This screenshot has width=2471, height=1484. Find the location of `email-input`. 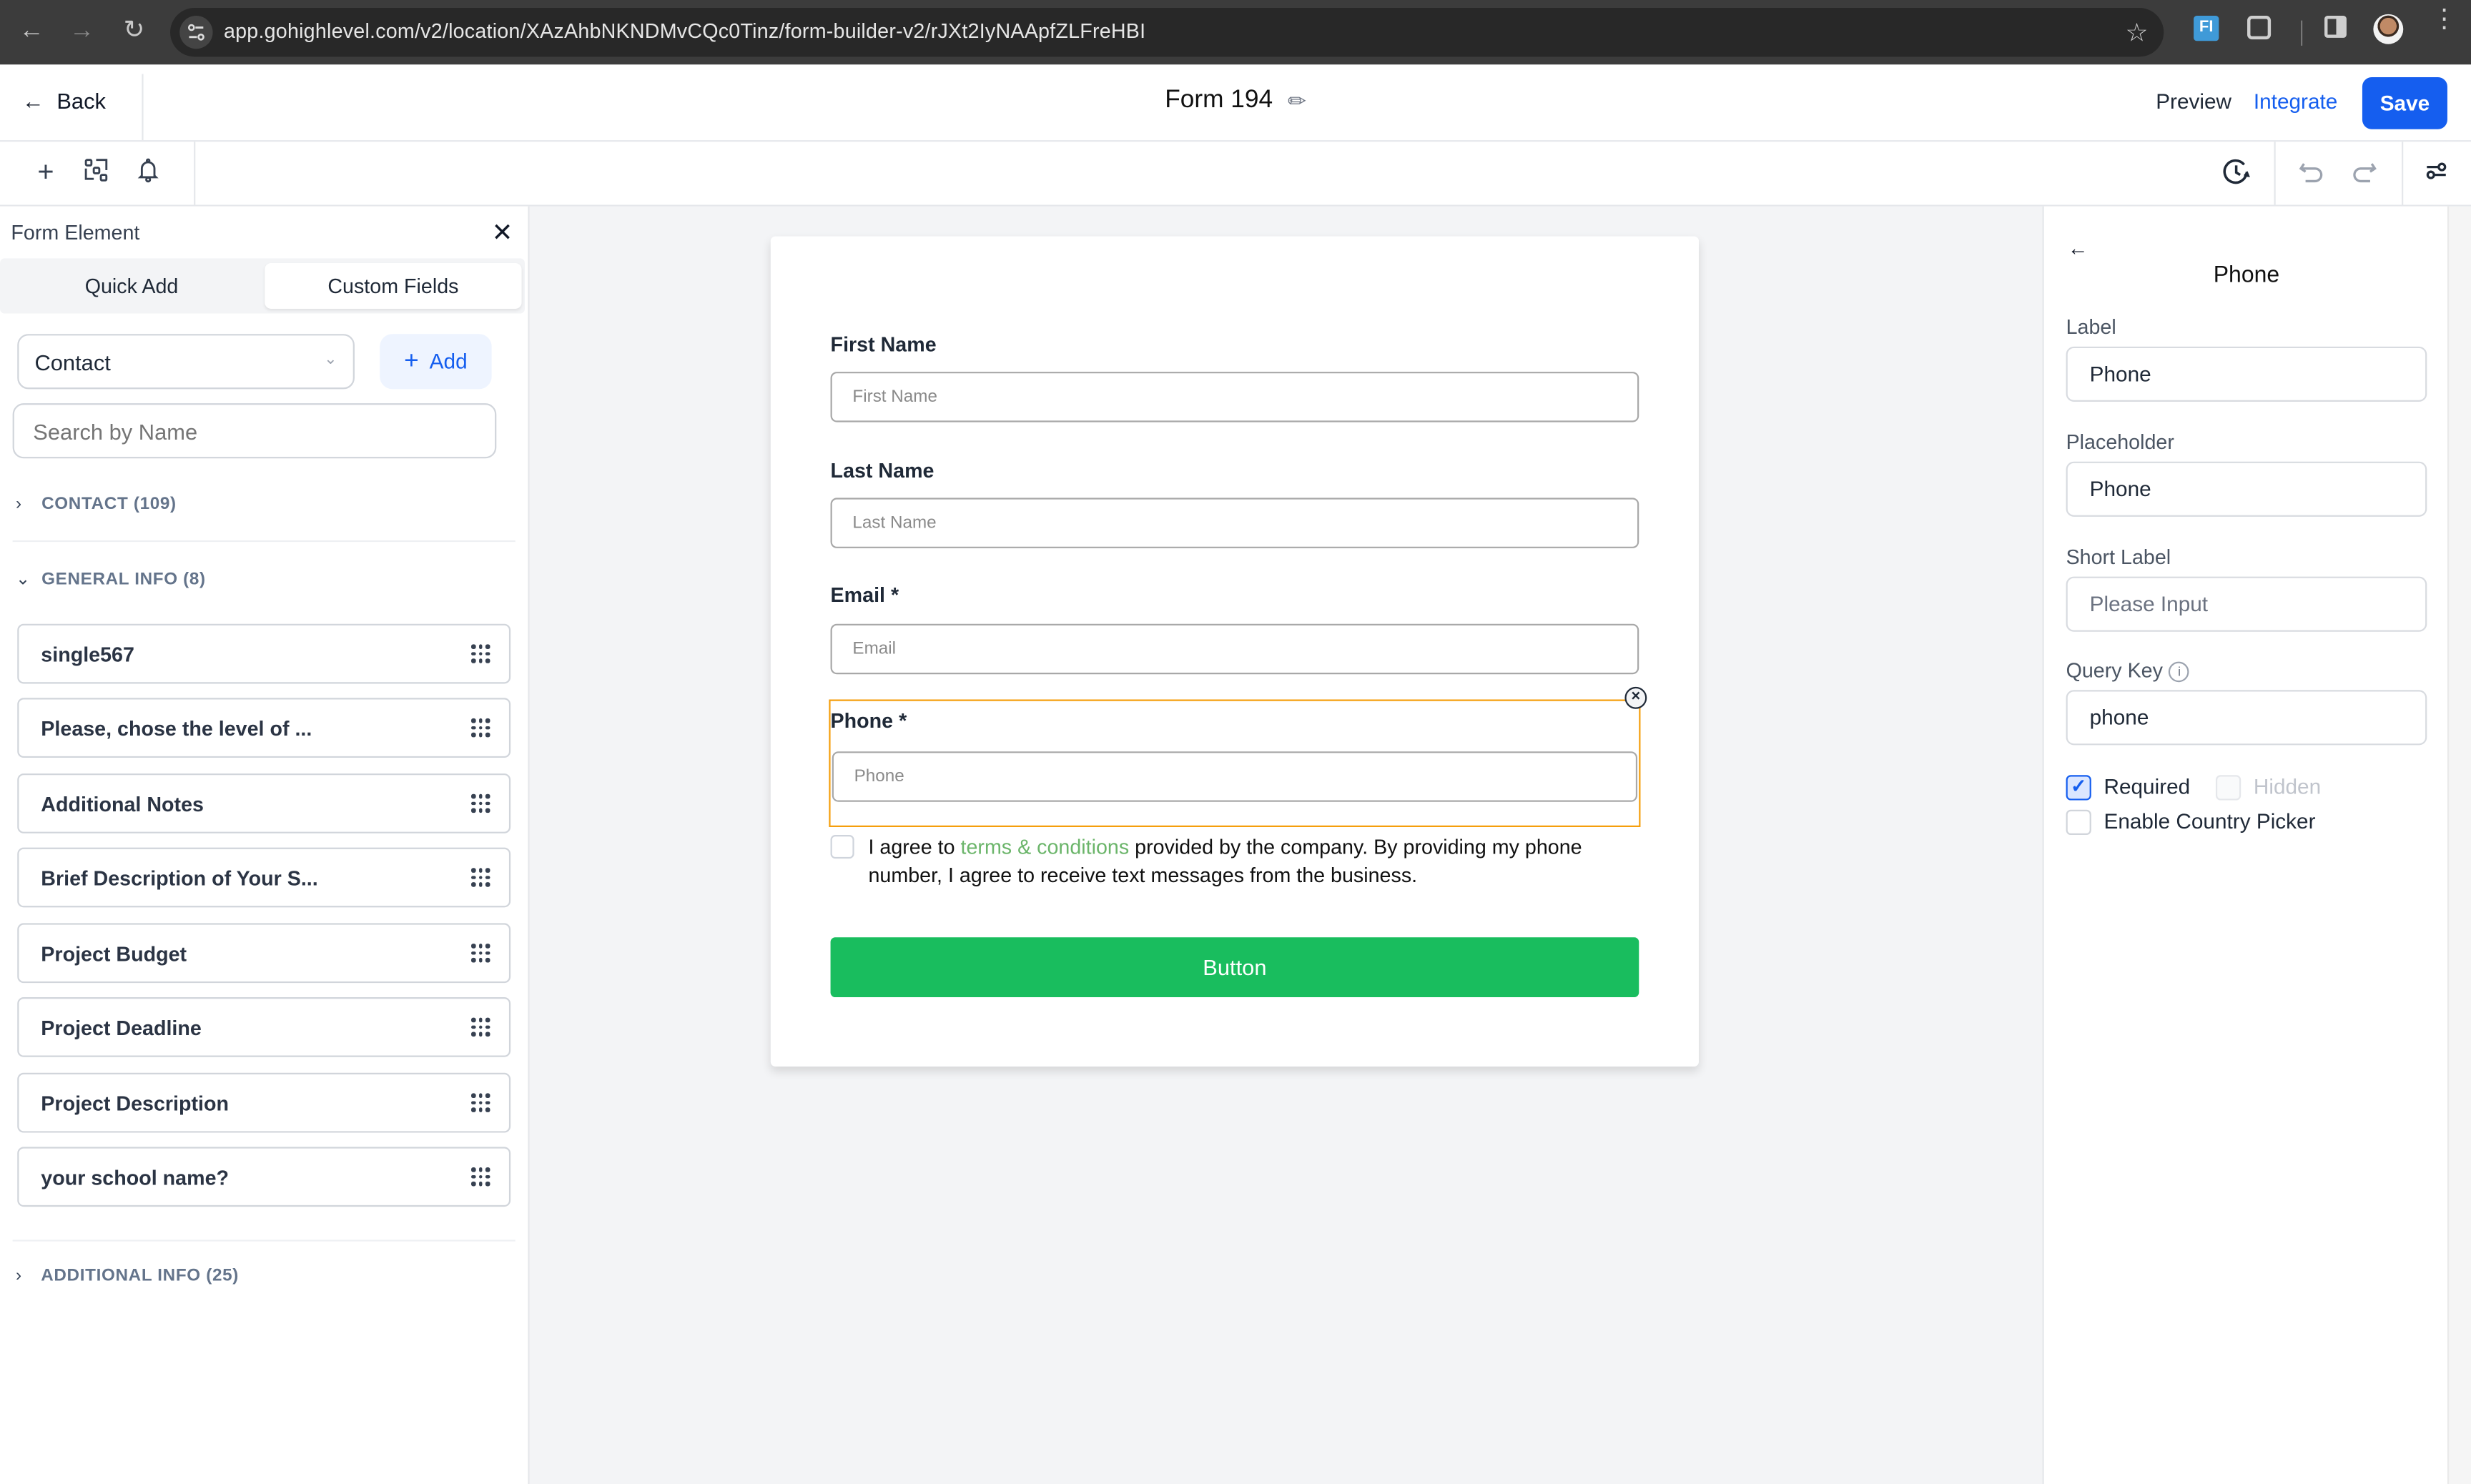

email-input is located at coordinates (1234, 649).